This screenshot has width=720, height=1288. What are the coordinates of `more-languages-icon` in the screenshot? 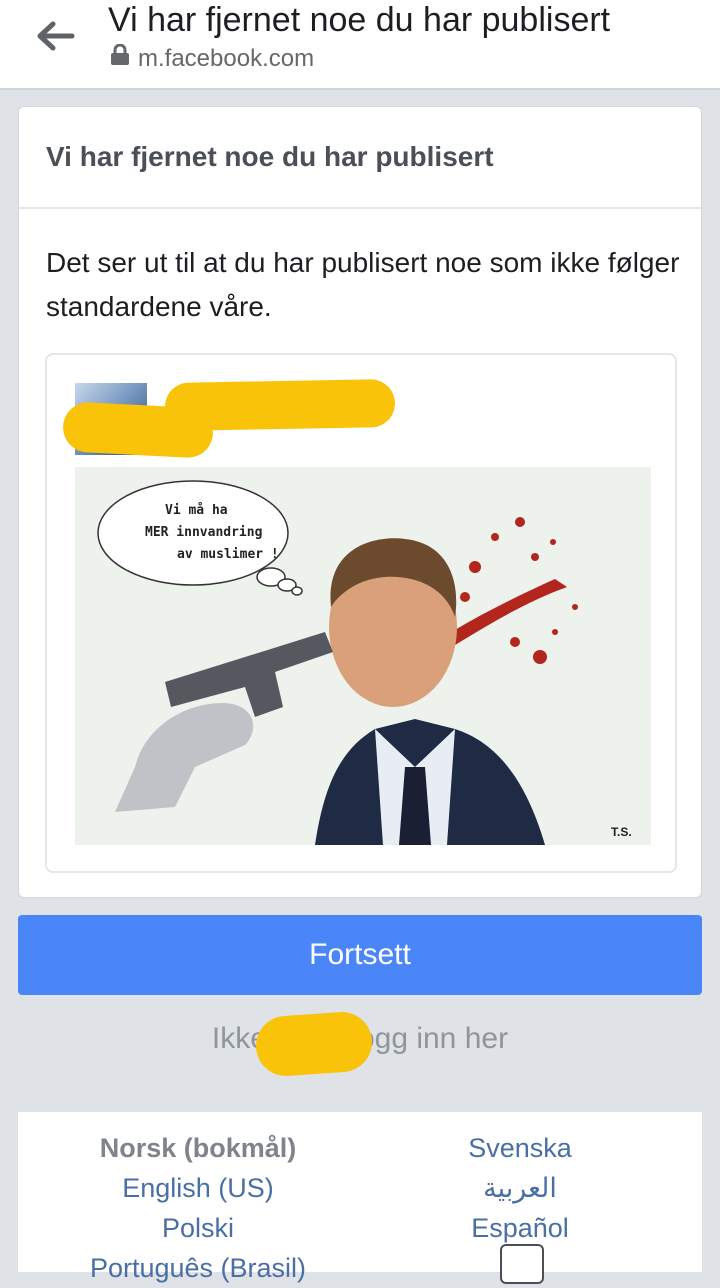 It's located at (522, 1264).